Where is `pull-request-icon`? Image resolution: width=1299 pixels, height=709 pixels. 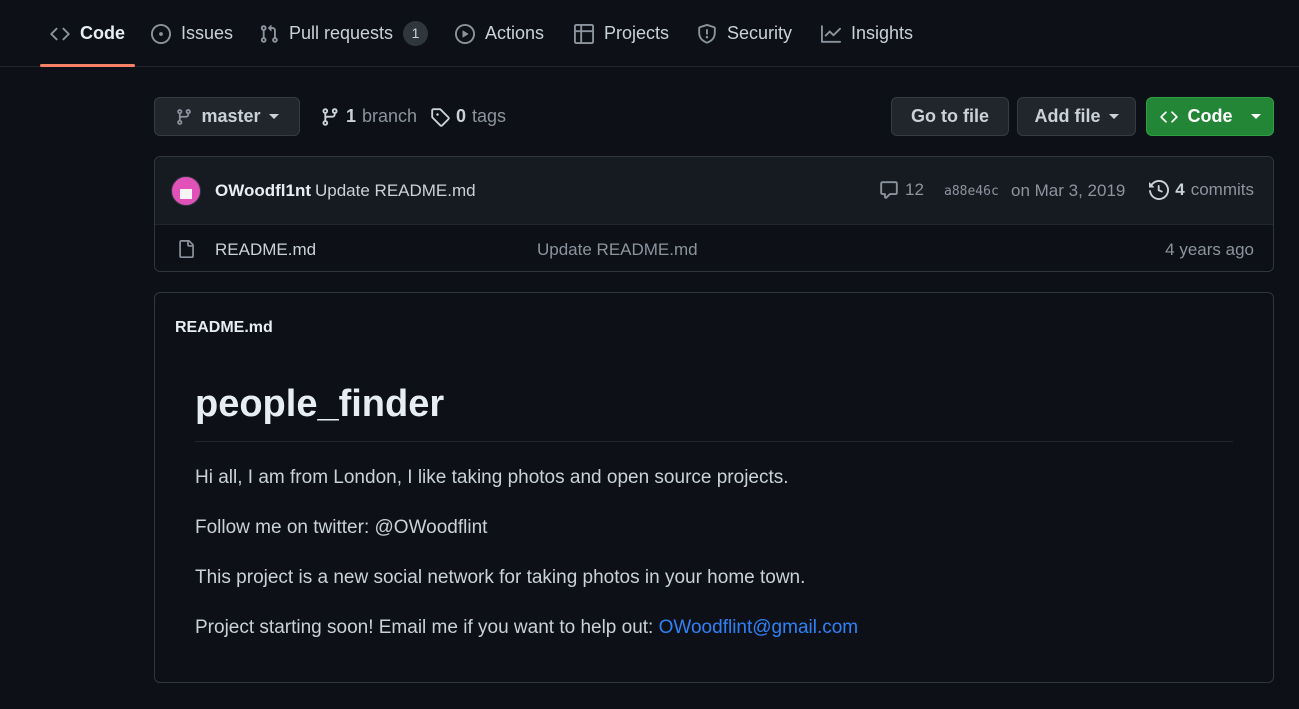
pull-request-icon is located at coordinates (269, 33).